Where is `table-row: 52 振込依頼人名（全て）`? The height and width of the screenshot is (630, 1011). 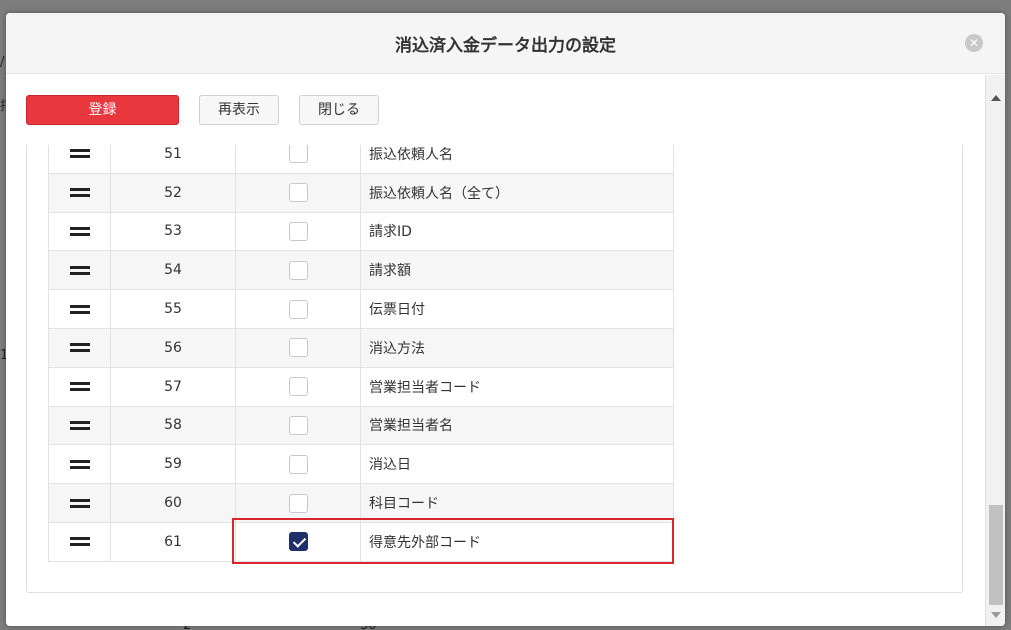 table-row: 52 振込依頼人名（全て） is located at coordinates (361, 193).